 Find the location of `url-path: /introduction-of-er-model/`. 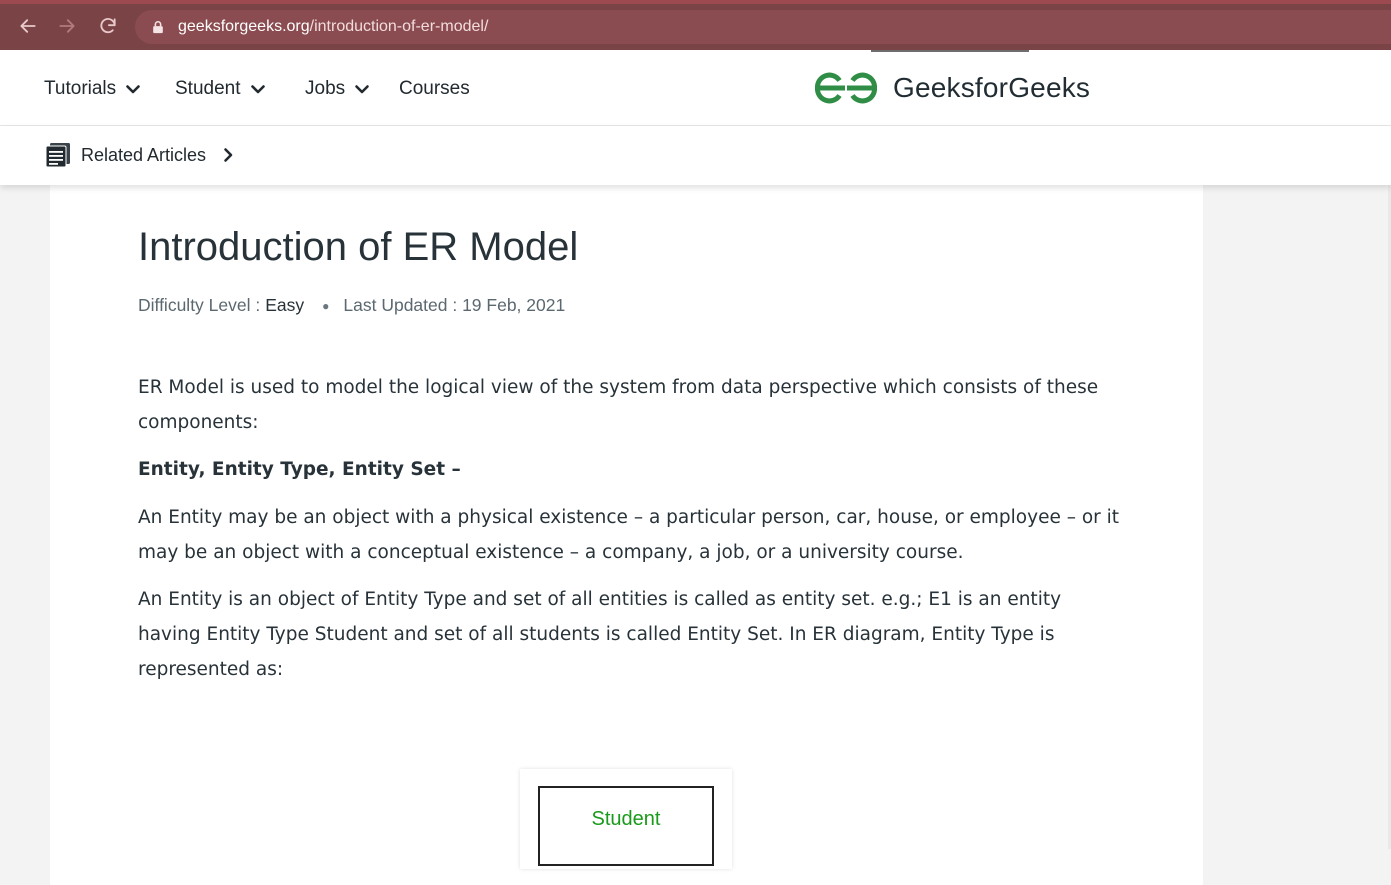

url-path: /introduction-of-er-model/ is located at coordinates (399, 26).